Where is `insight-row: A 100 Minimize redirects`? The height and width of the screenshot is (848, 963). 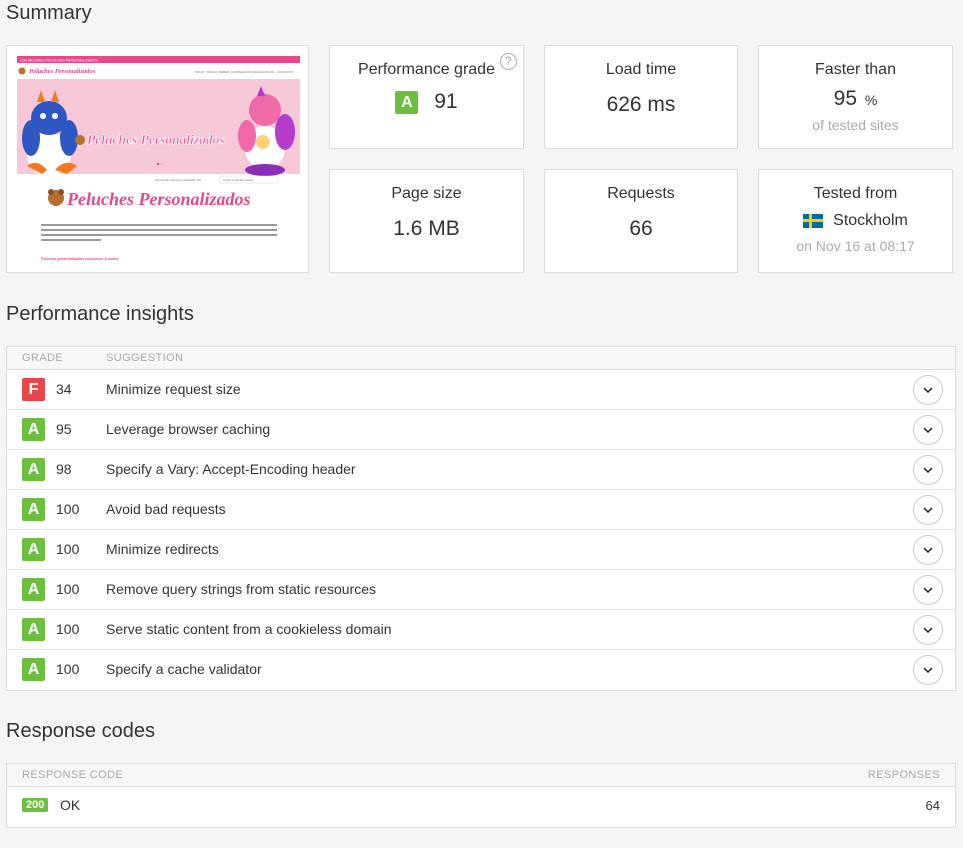
insight-row: A 100 Minimize redirects is located at coordinates (481, 550).